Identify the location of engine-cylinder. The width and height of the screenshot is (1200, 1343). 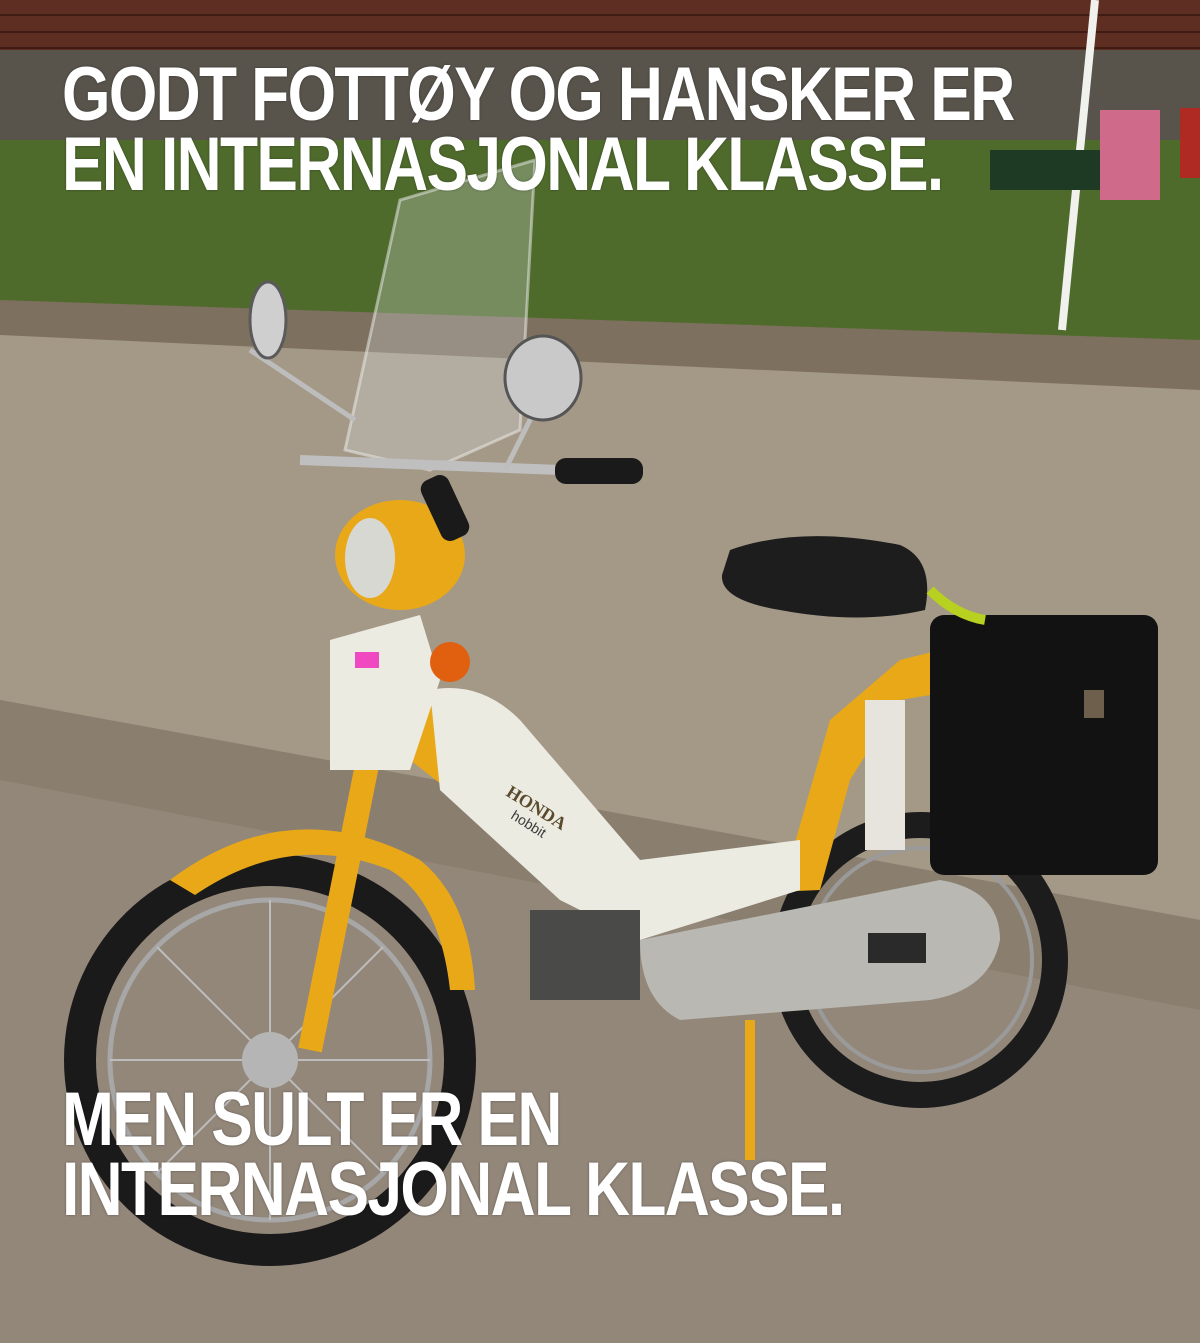
(585, 955).